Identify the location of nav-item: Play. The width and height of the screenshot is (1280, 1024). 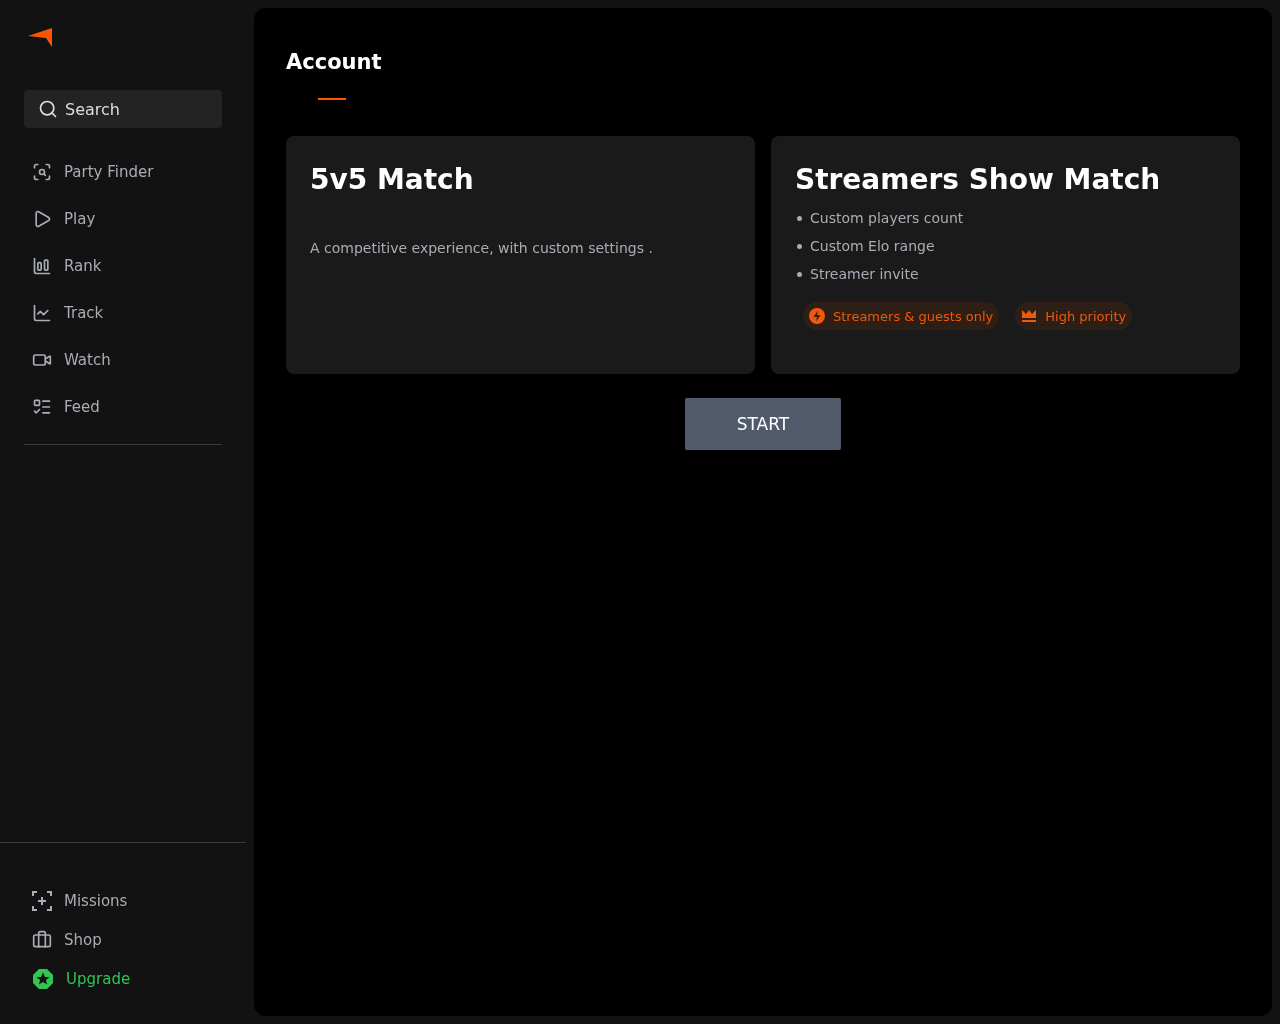
(123, 218).